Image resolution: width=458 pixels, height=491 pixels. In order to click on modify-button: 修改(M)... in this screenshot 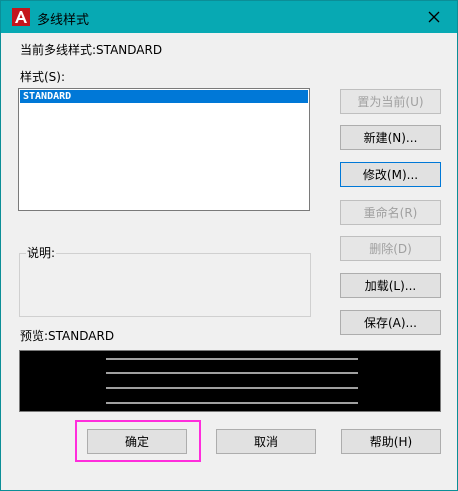, I will do `click(390, 174)`.